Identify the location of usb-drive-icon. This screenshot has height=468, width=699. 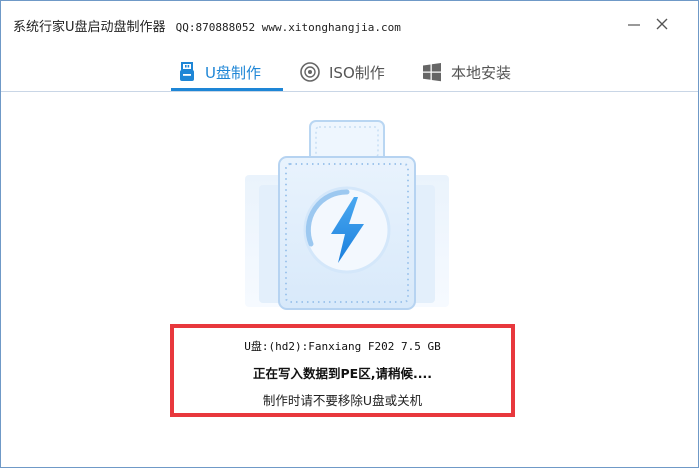
(187, 71).